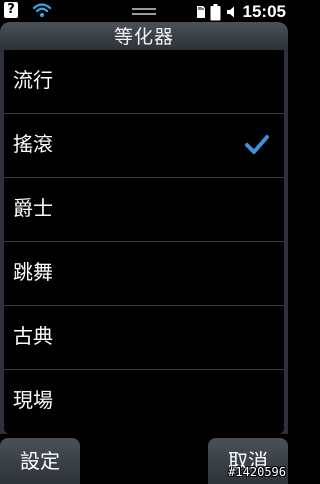  What do you see at coordinates (144, 401) in the screenshot?
I see `list-item-live: 現場` at bounding box center [144, 401].